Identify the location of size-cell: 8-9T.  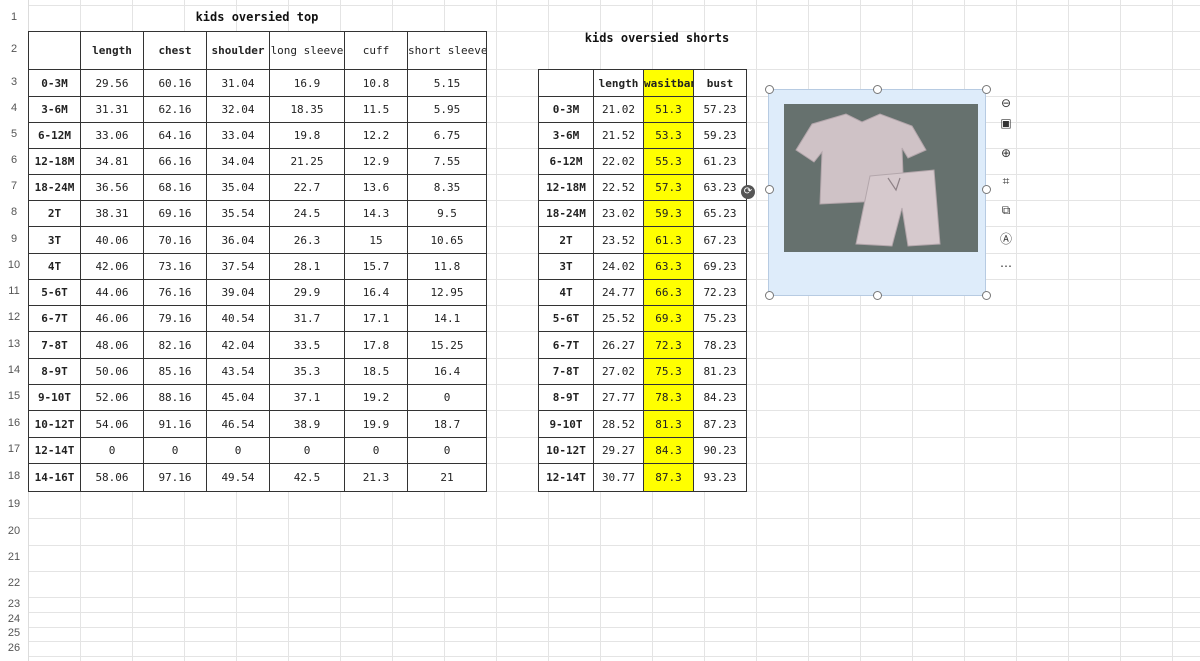
(566, 397).